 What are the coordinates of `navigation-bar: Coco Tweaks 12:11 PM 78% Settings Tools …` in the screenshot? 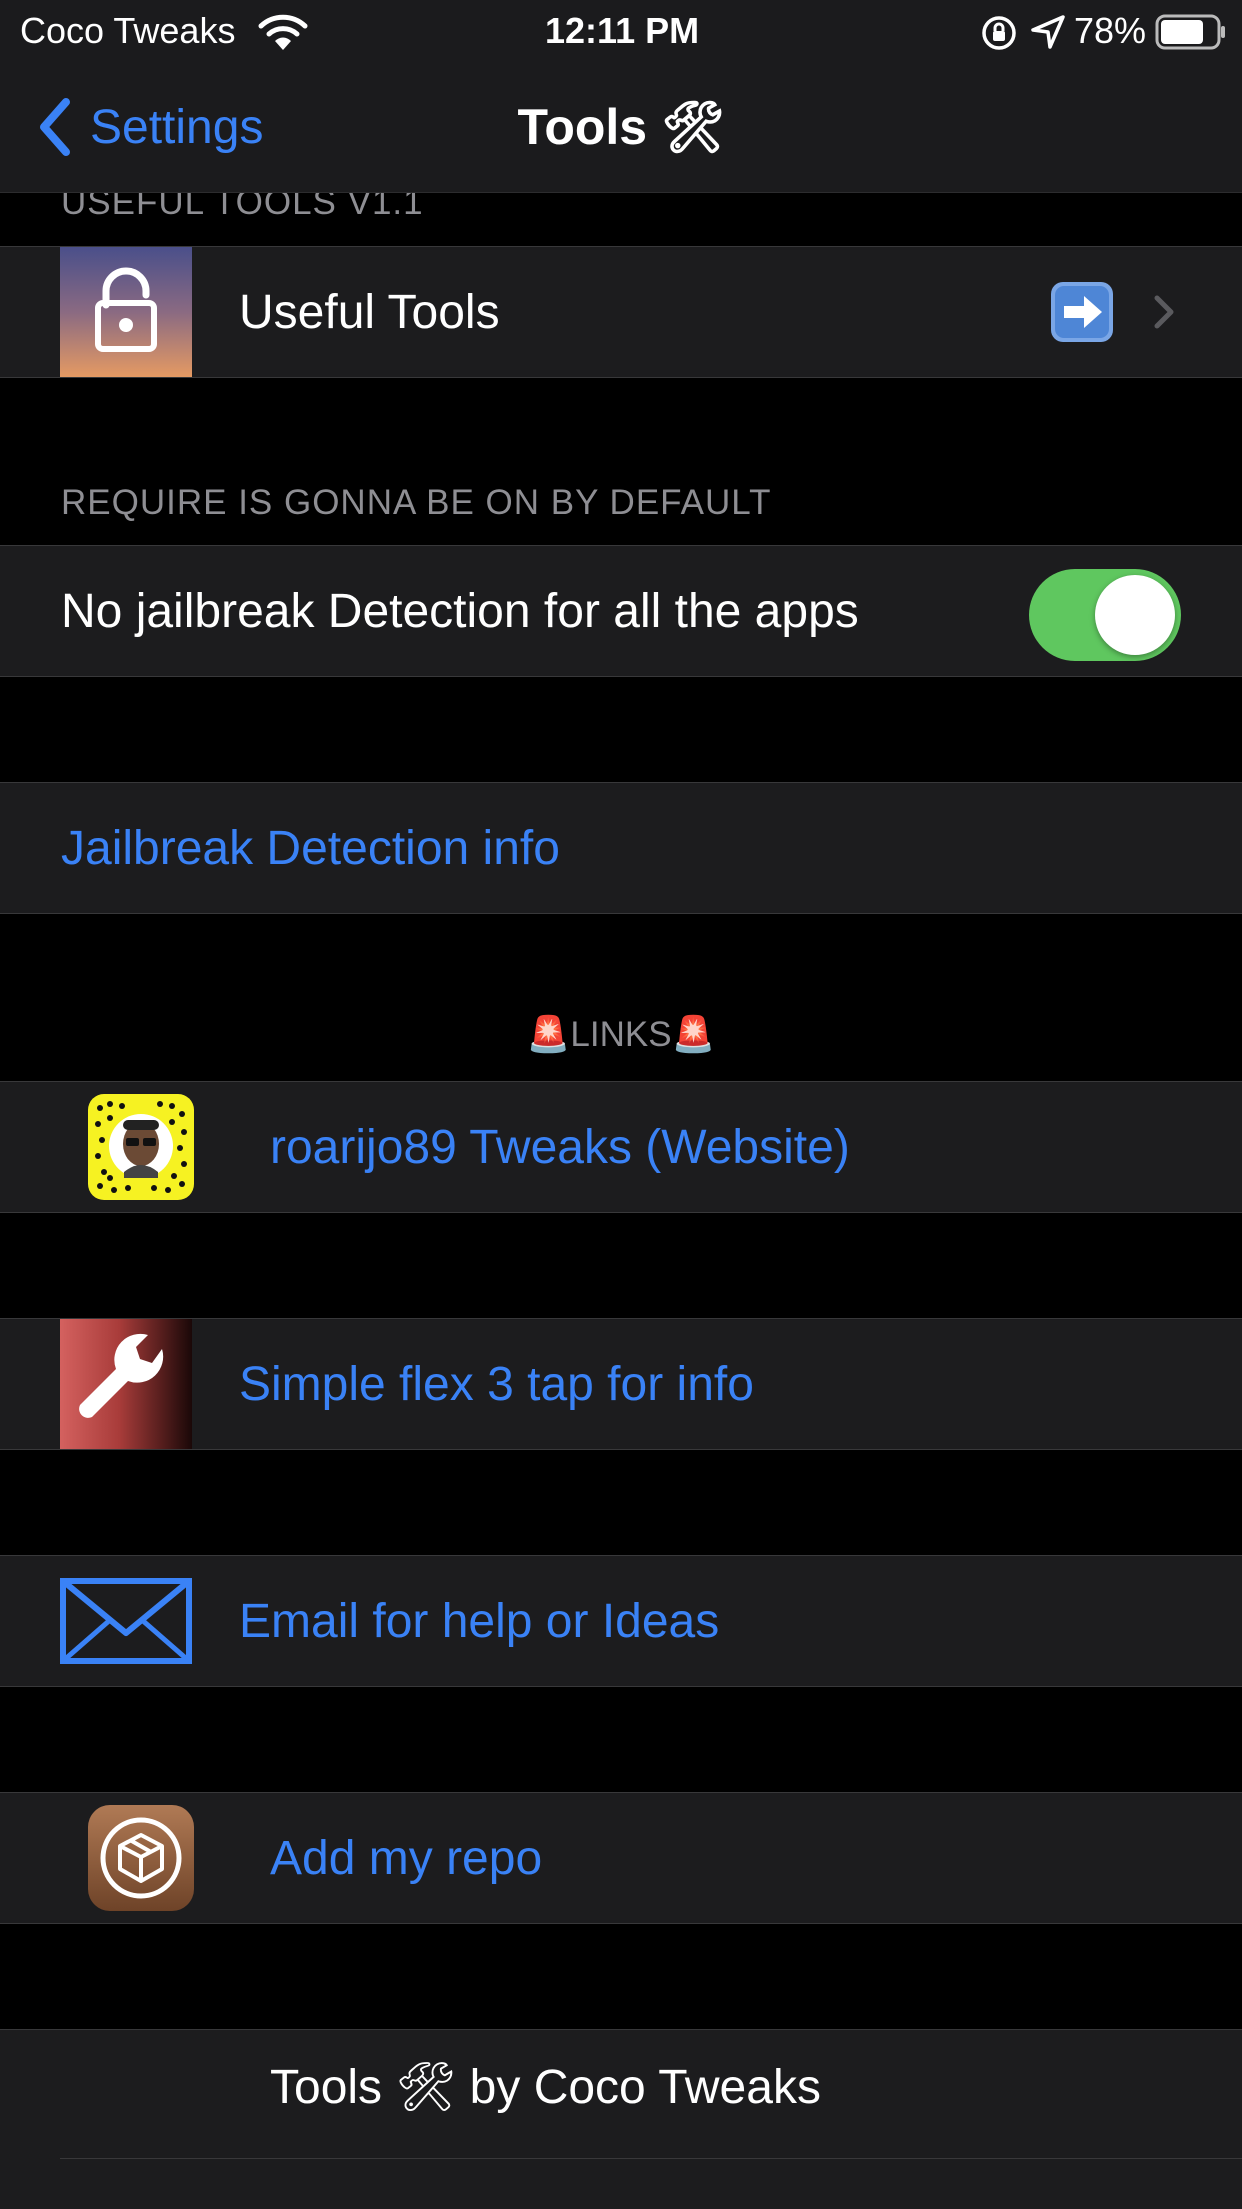 It's located at (621, 96).